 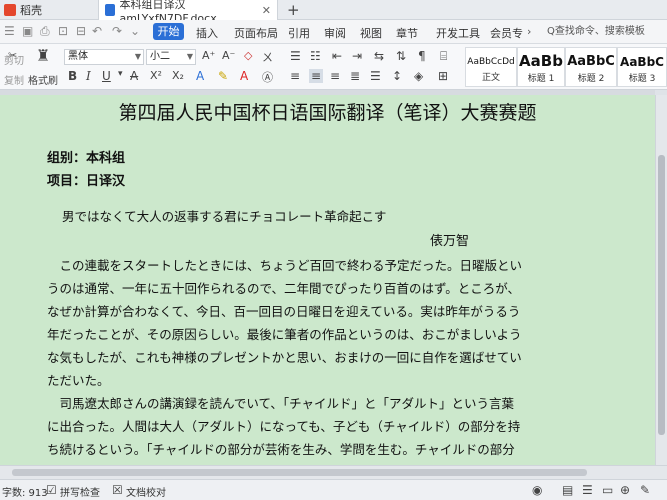 What do you see at coordinates (267, 77) in the screenshot?
I see `char-border-icon: Ⓐ` at bounding box center [267, 77].